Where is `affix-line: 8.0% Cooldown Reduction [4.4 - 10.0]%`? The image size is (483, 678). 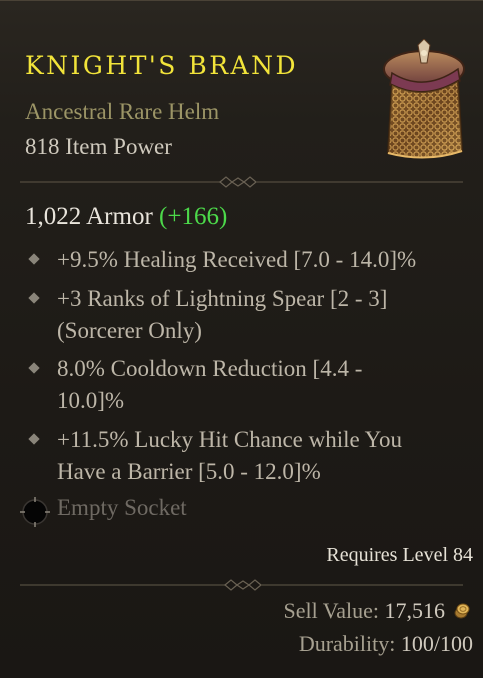
affix-line: 8.0% Cooldown Reduction [4.4 - 10.0]% is located at coordinates (262, 385).